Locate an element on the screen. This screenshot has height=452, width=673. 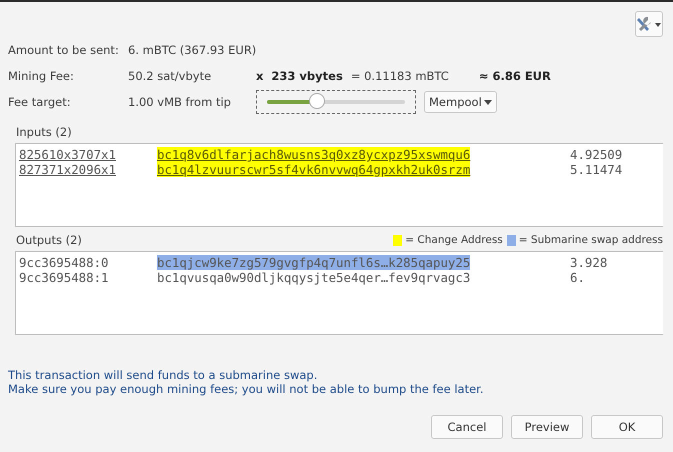
fee-amount: = 0.11183 mBTC is located at coordinates (400, 76).